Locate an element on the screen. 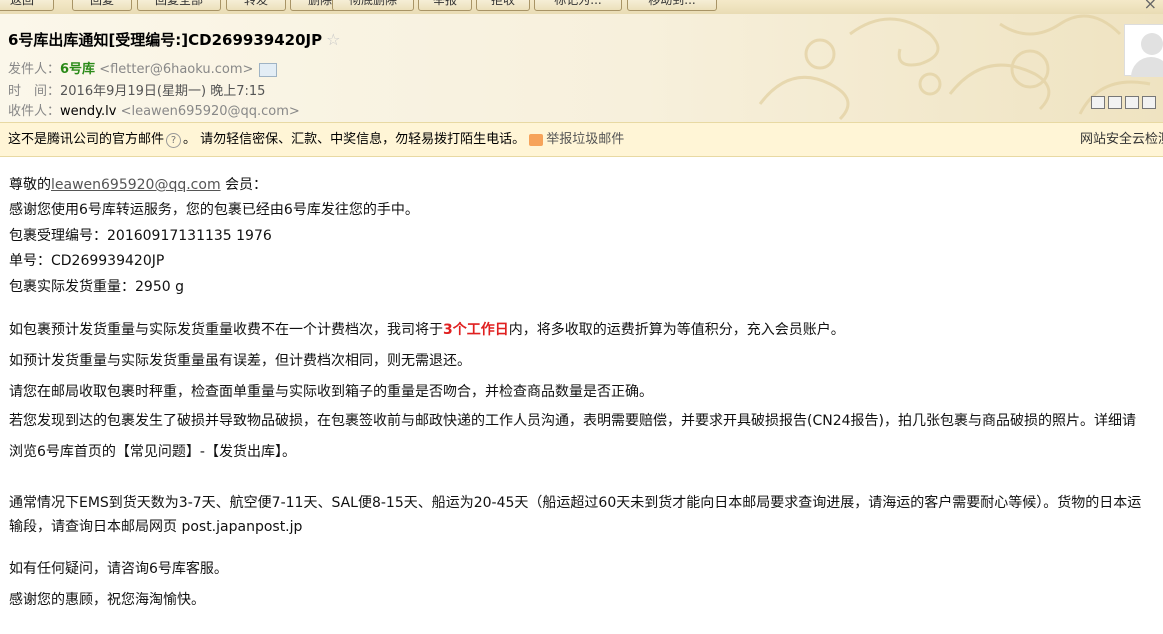 Image resolution: width=1163 pixels, height=634 pixels. back-button: 返回 is located at coordinates (27, 5).